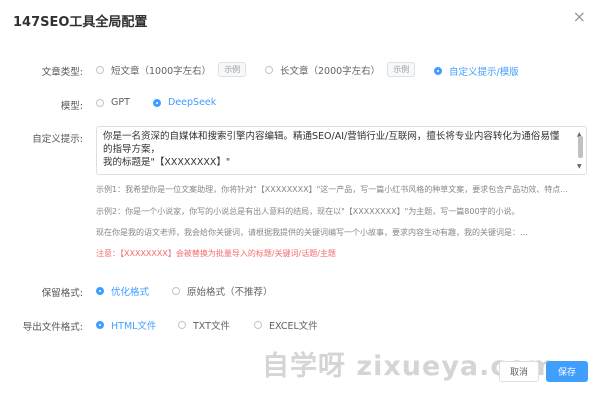 The height and width of the screenshot is (395, 600). Describe the element at coordinates (130, 292) in the screenshot. I see `radio-label: 优化格式` at that location.